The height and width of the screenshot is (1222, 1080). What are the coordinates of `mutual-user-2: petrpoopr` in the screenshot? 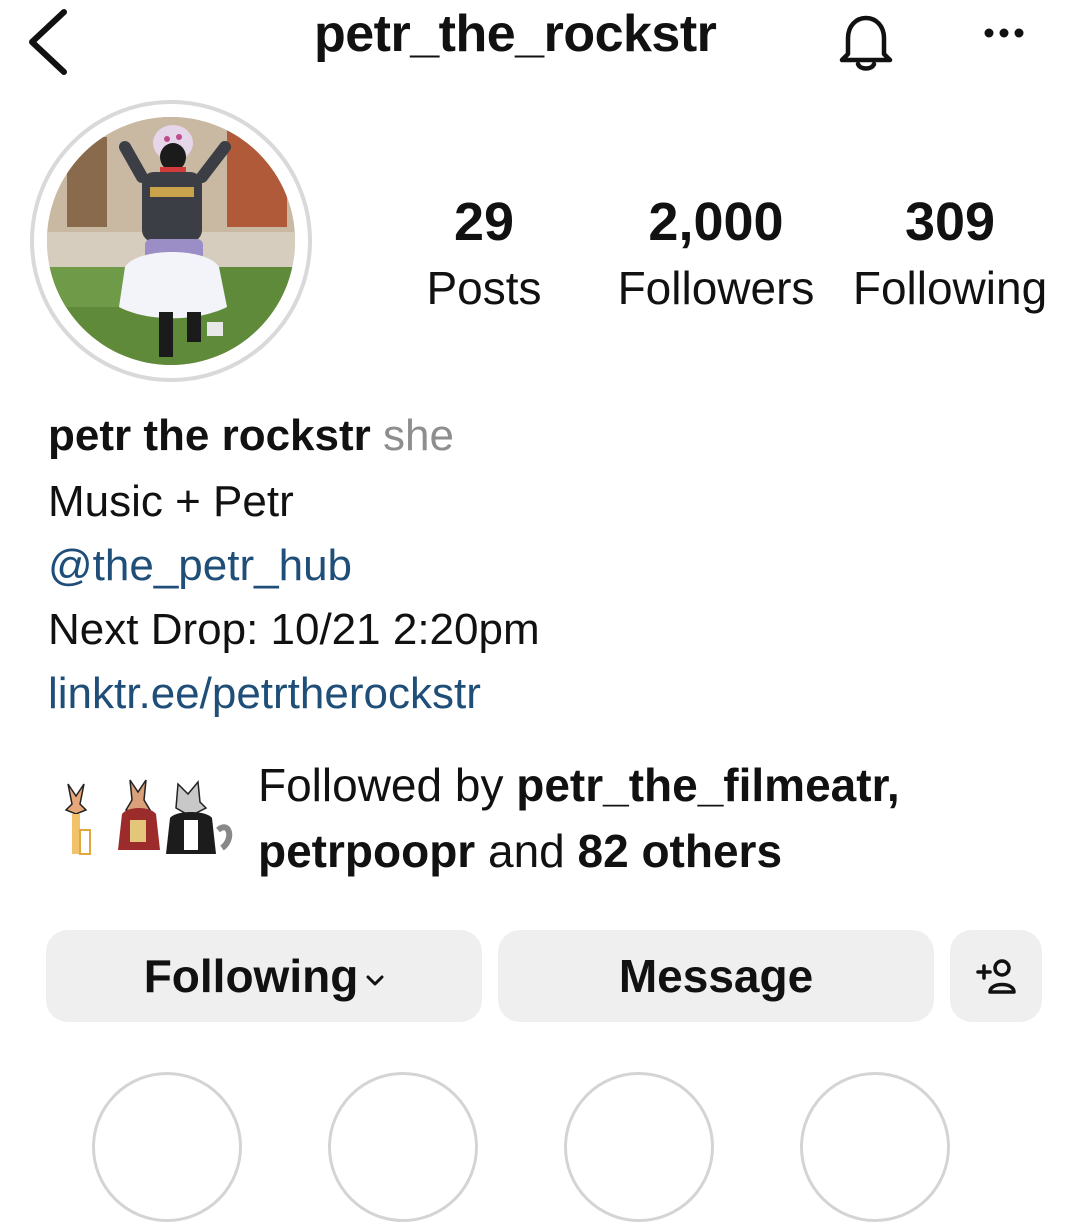 It's located at (366, 851).